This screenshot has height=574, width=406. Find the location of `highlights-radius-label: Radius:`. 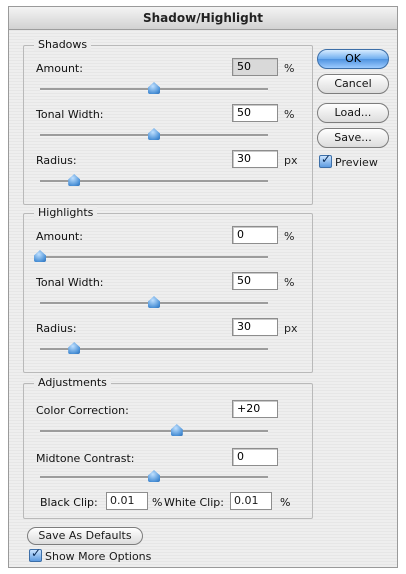

highlights-radius-label: Radius: is located at coordinates (56, 328).